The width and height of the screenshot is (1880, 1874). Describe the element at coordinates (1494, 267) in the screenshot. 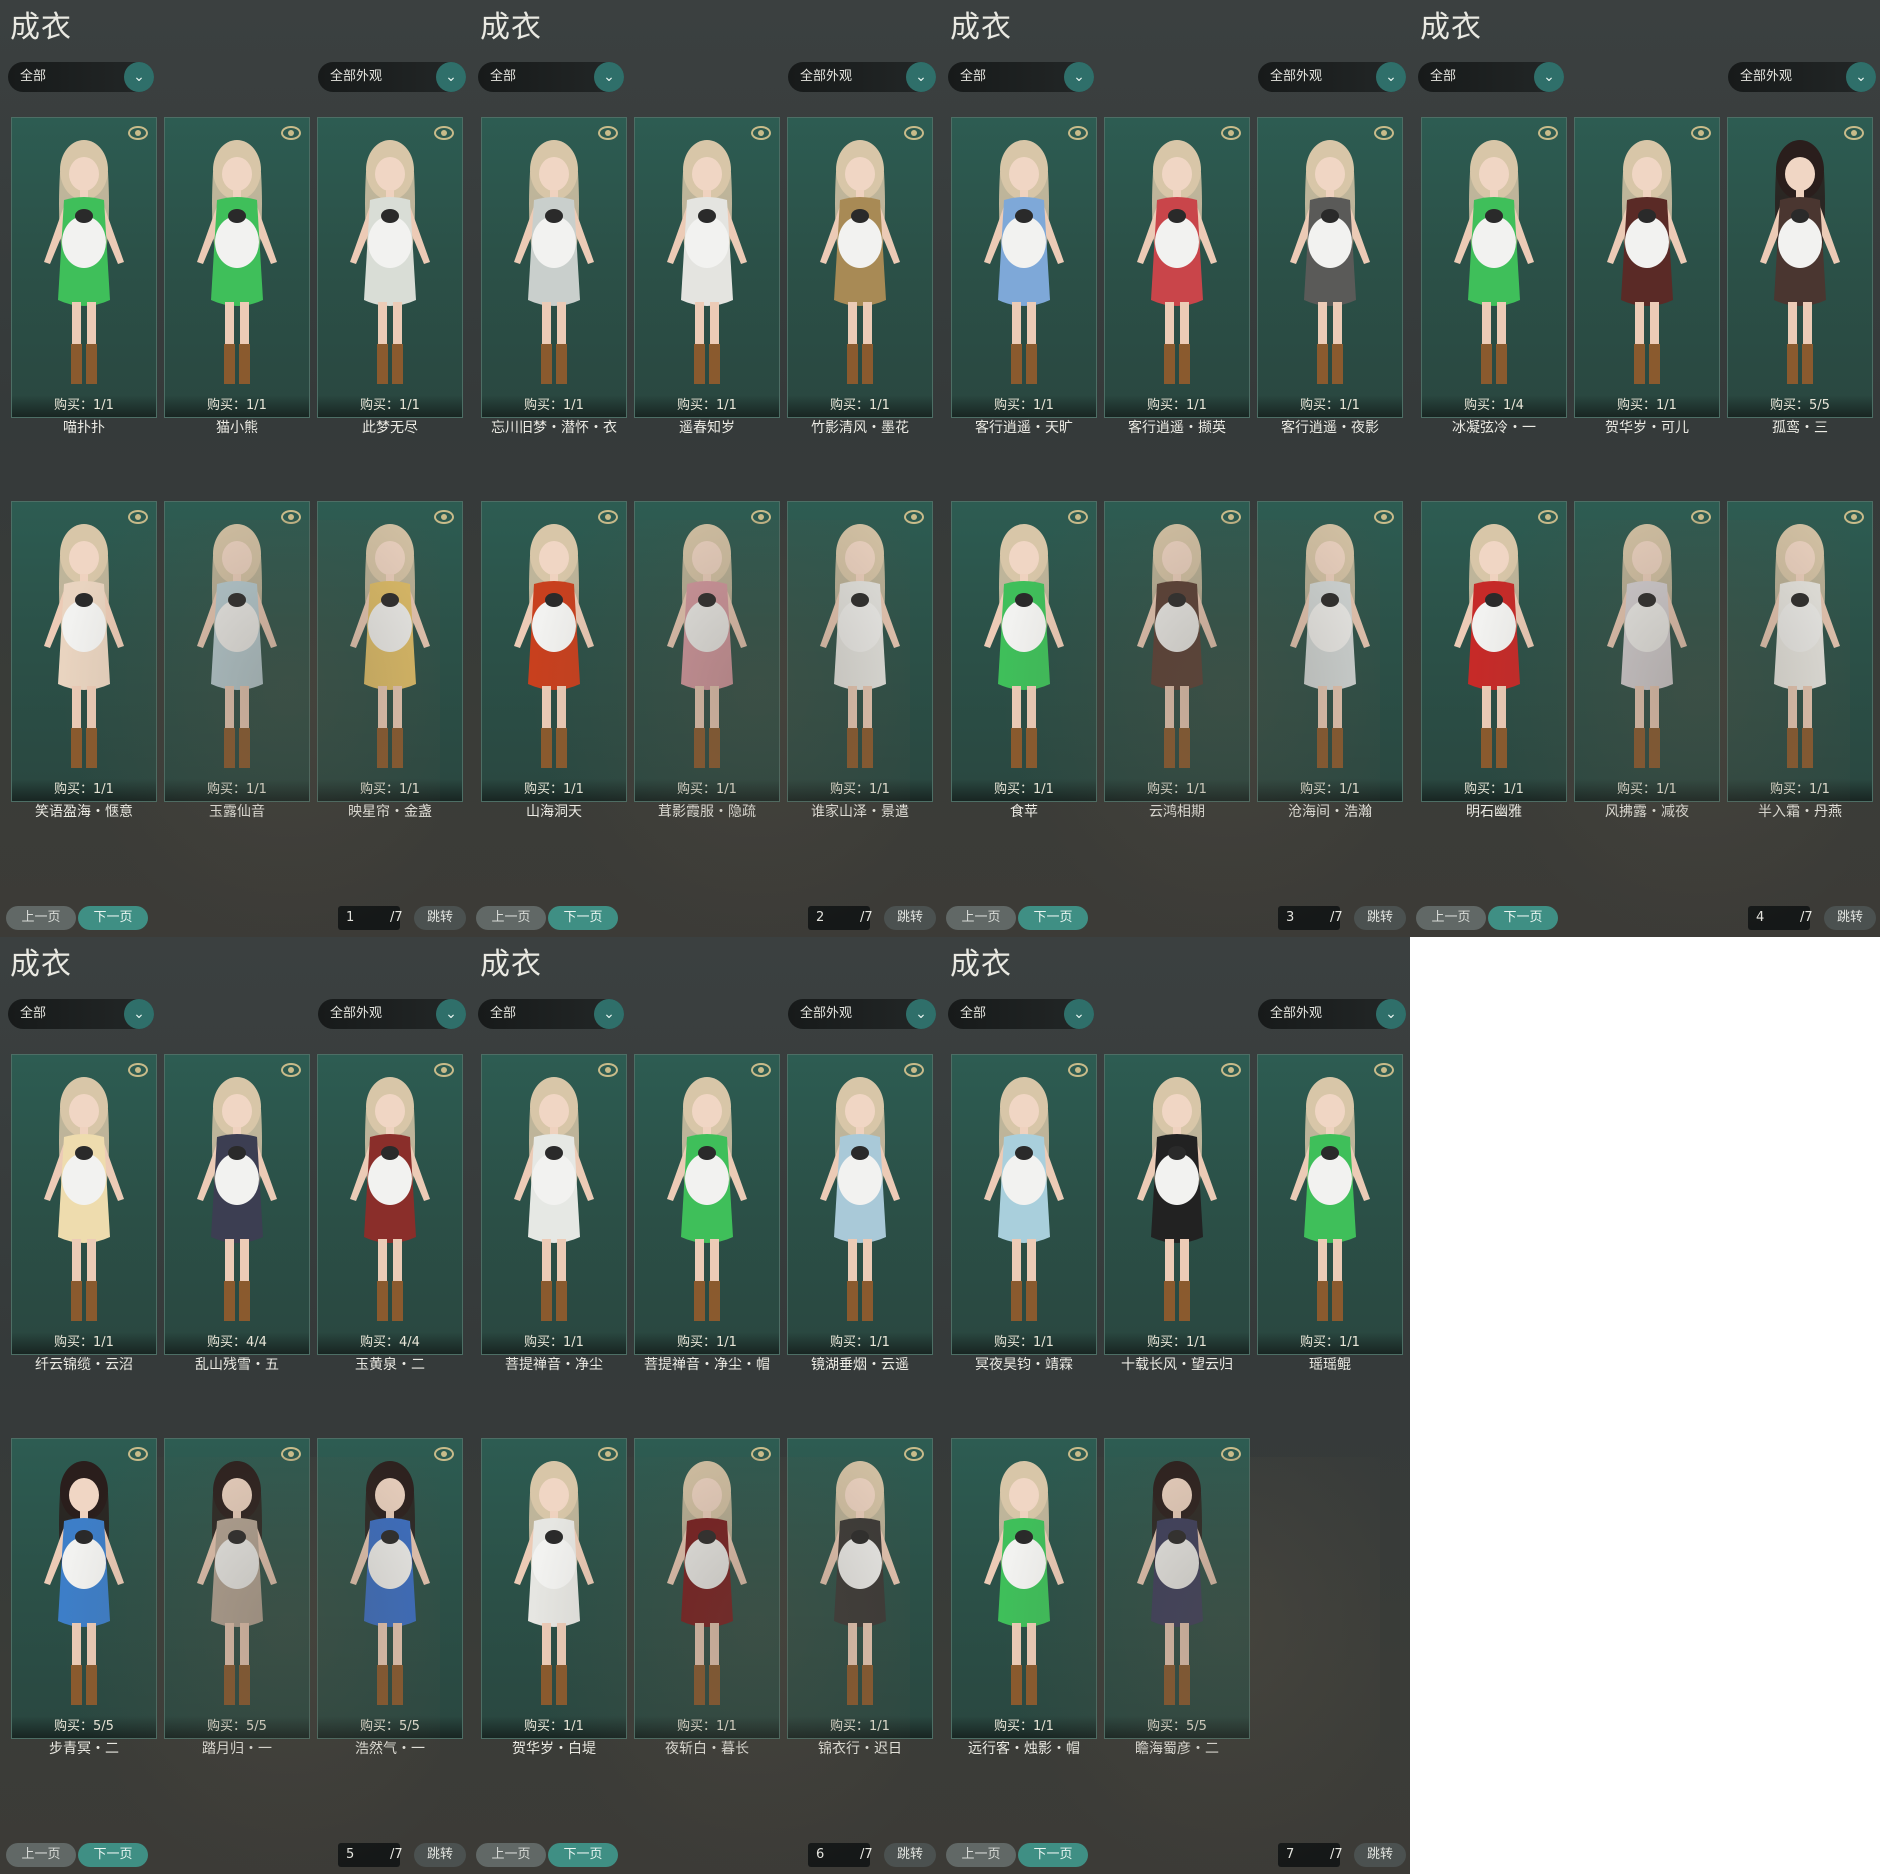

I see `outfit-card: 购买：1/4` at that location.